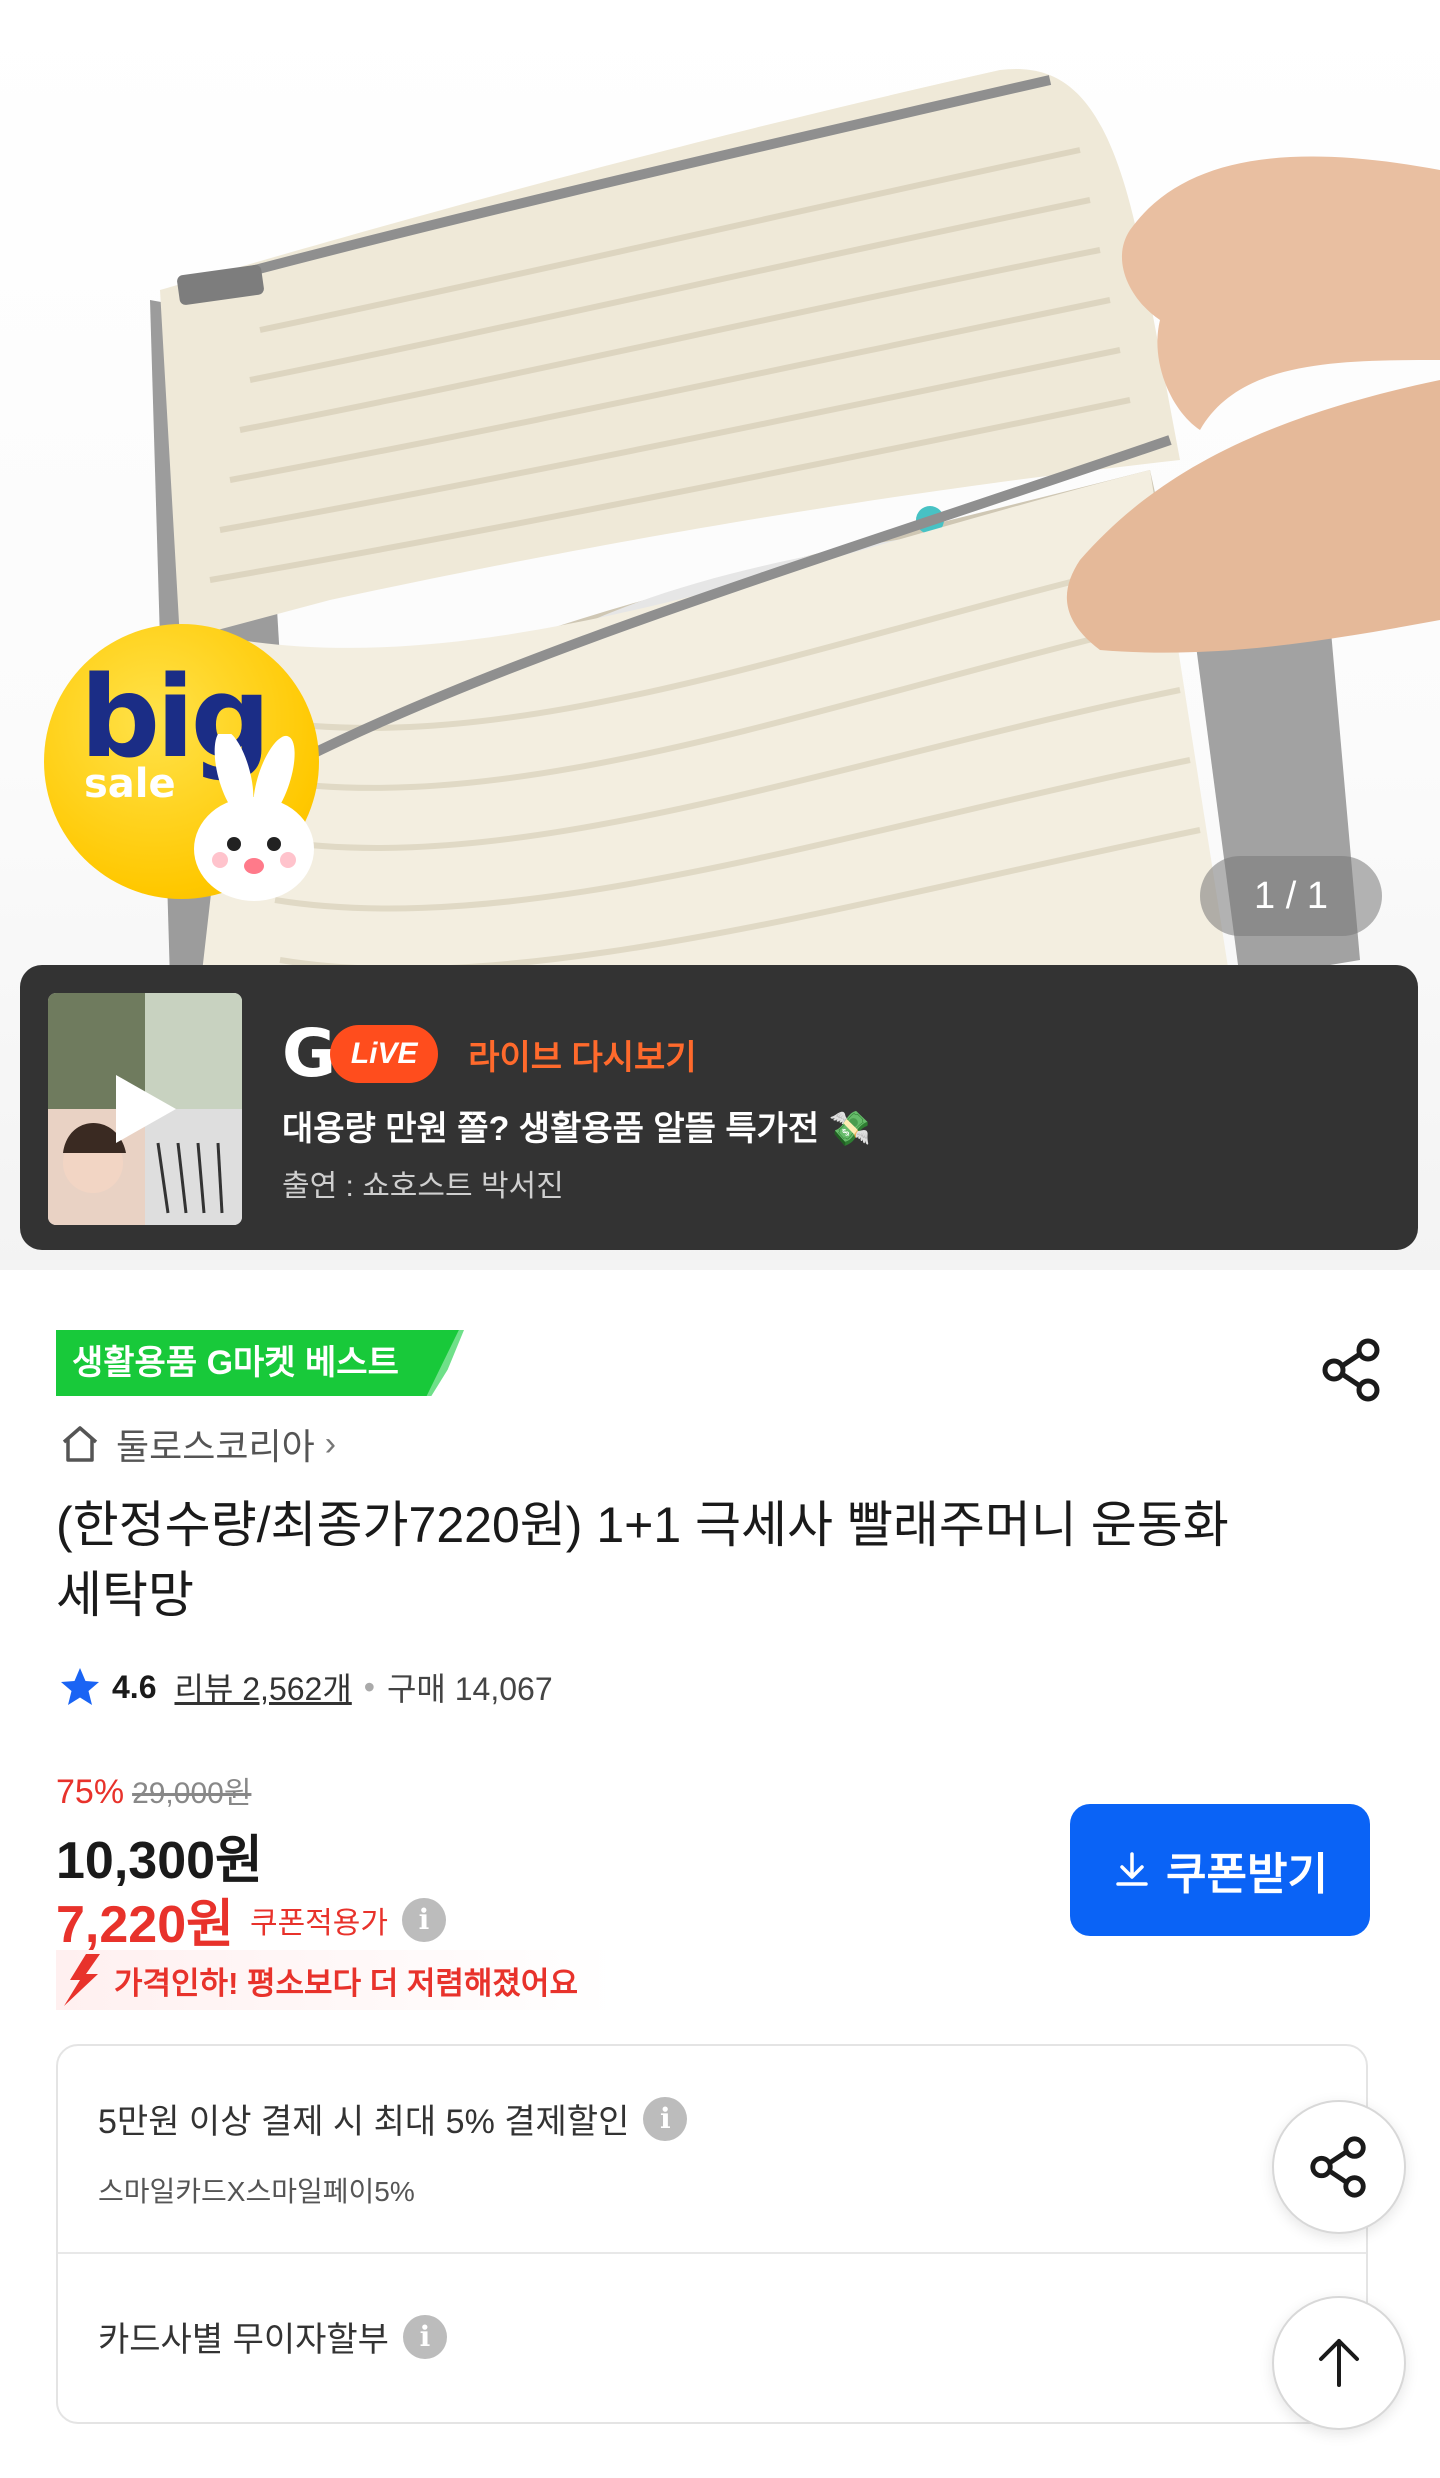 This screenshot has width=1440, height=2478. What do you see at coordinates (364, 2122) in the screenshot?
I see `payment-discount-text: 5만원 이상 결제 시 최대 5% 결제할인` at bounding box center [364, 2122].